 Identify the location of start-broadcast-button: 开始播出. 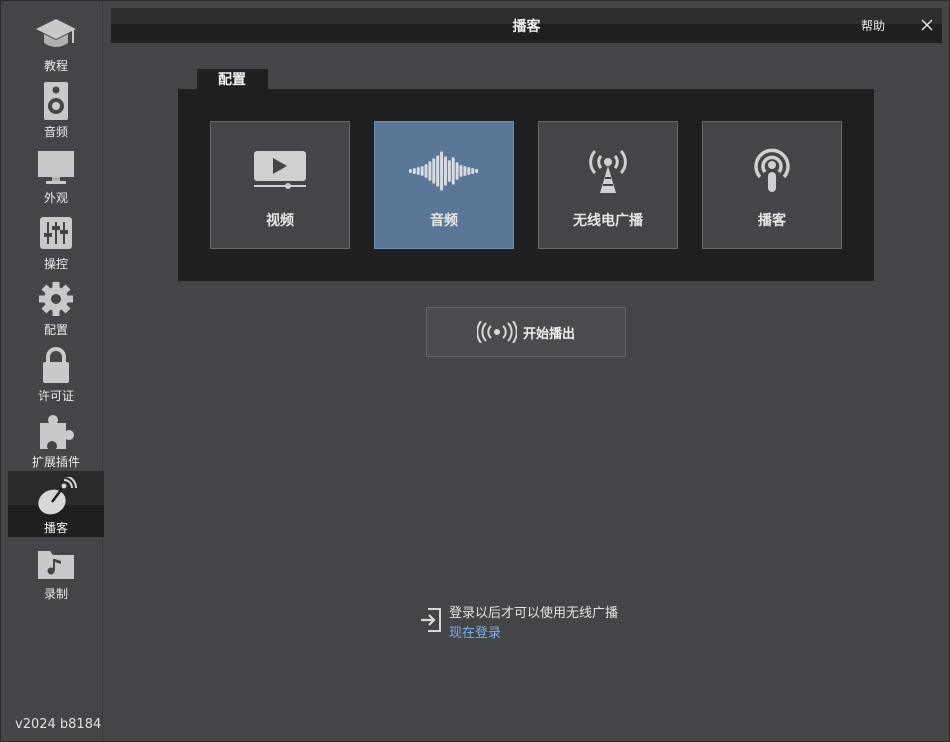
(526, 332).